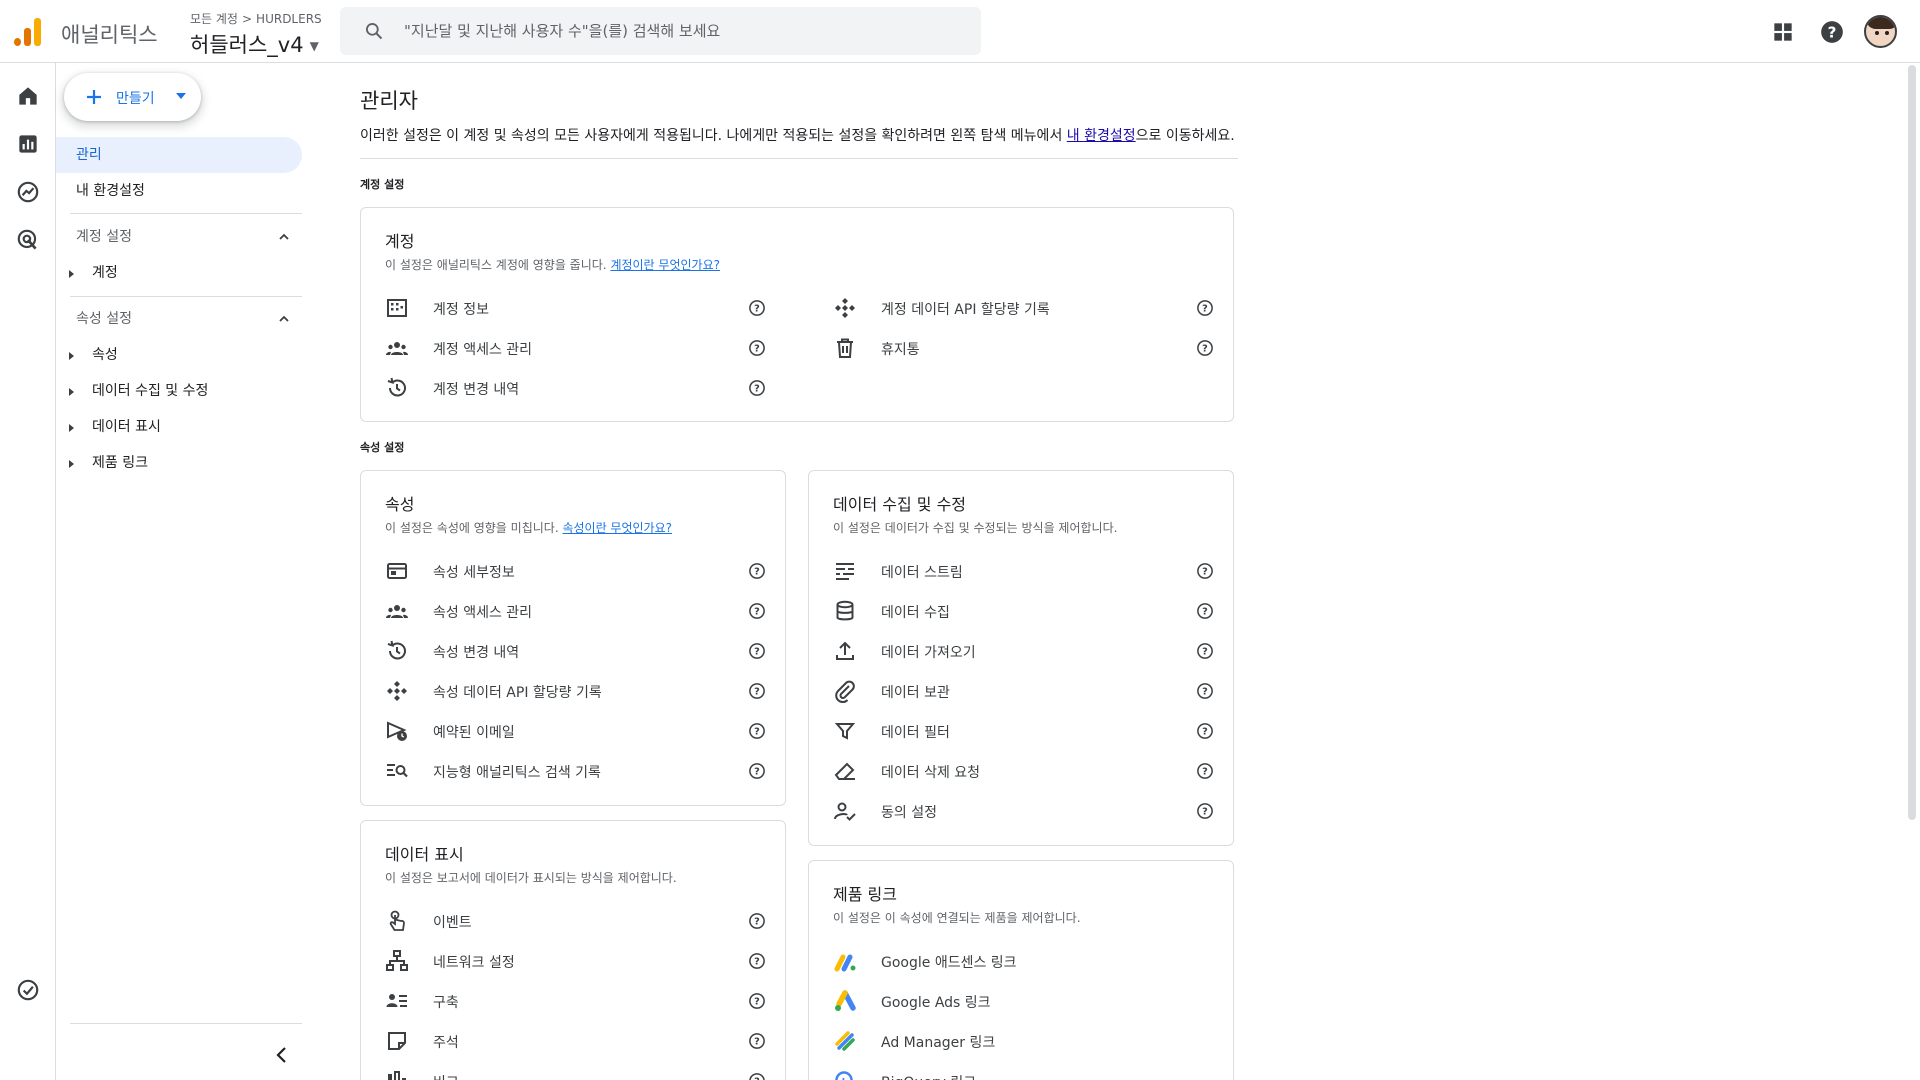 This screenshot has height=1080, width=1920. I want to click on create-button: 만들기, so click(132, 97).